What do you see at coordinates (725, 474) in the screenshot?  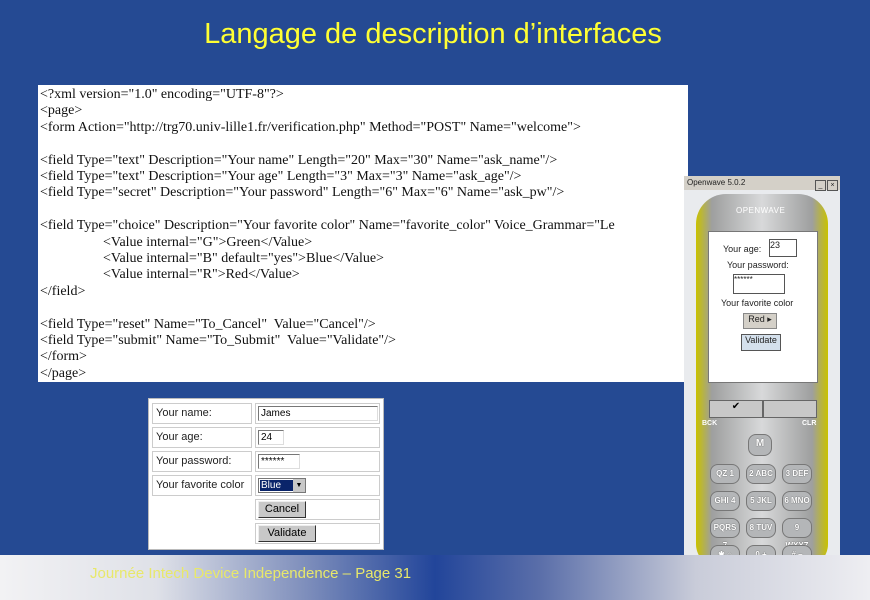 I see `keypad-key: QZ 1` at bounding box center [725, 474].